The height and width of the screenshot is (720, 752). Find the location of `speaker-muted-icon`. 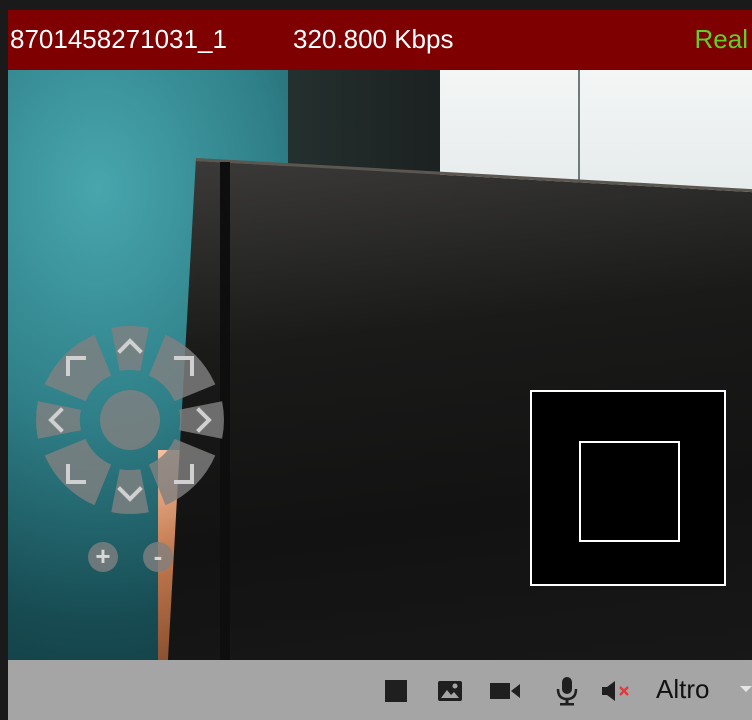

speaker-muted-icon is located at coordinates (615, 691).